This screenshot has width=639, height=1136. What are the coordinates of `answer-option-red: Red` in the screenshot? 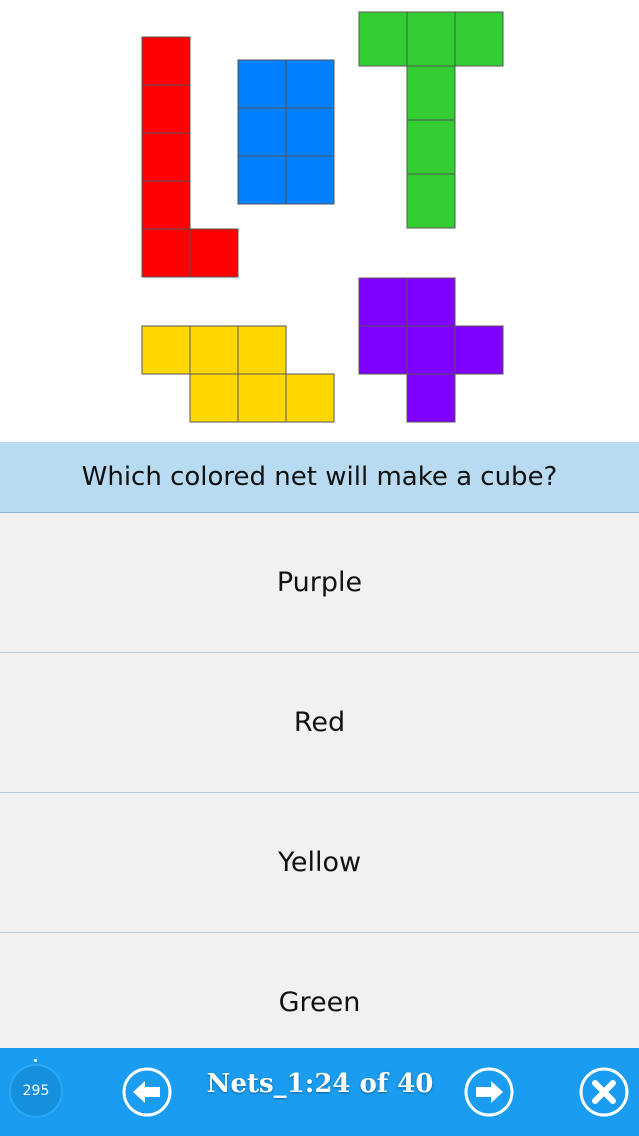 It's located at (319, 723).